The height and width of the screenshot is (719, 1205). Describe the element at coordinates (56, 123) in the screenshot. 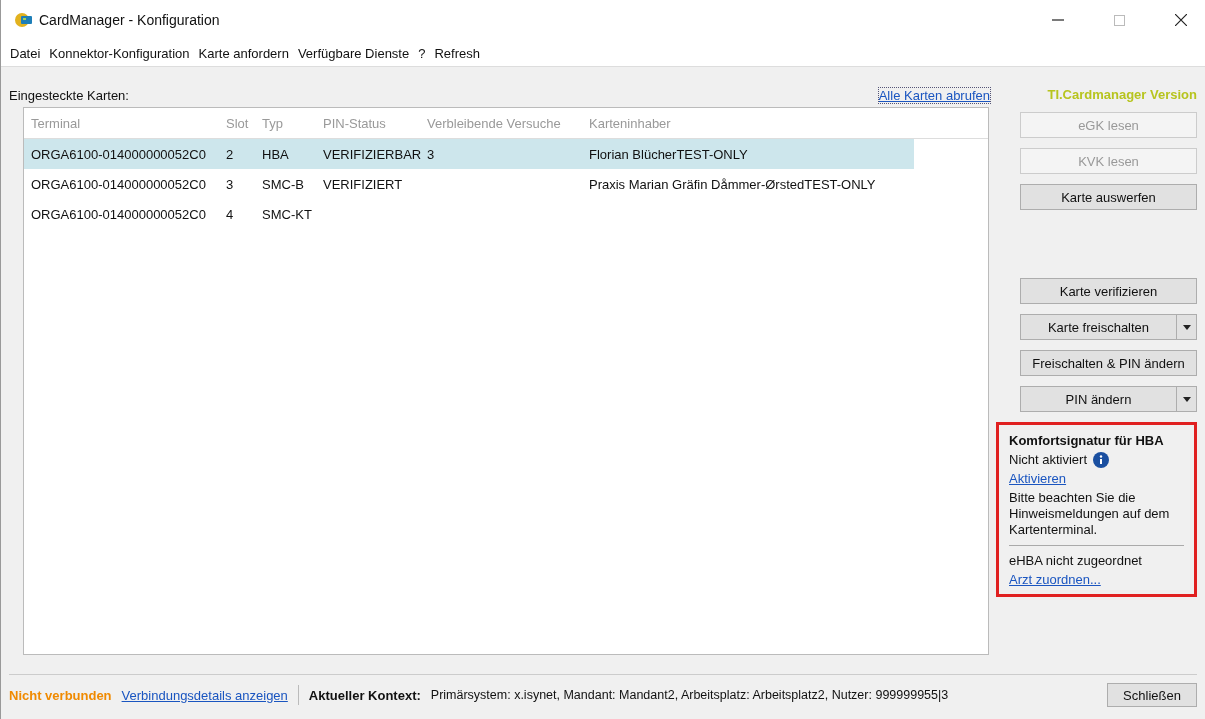

I see `column-header: Terminal` at that location.